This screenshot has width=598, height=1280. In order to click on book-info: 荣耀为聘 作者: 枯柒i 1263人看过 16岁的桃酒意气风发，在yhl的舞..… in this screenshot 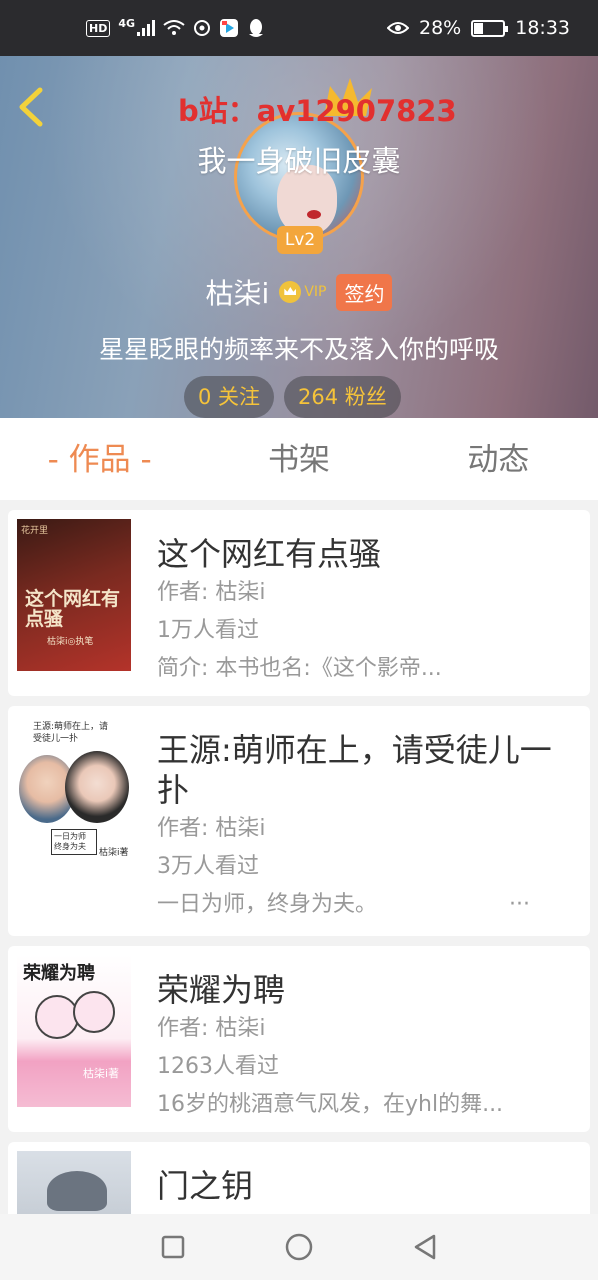, I will do `click(363, 1047)`.